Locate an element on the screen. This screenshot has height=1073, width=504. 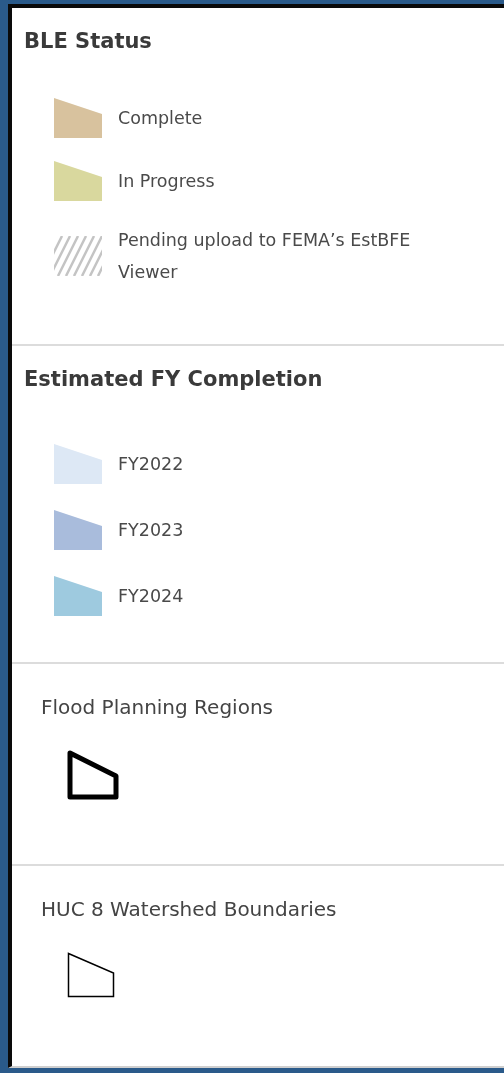
legend-label: In Progress is located at coordinates (166, 181).